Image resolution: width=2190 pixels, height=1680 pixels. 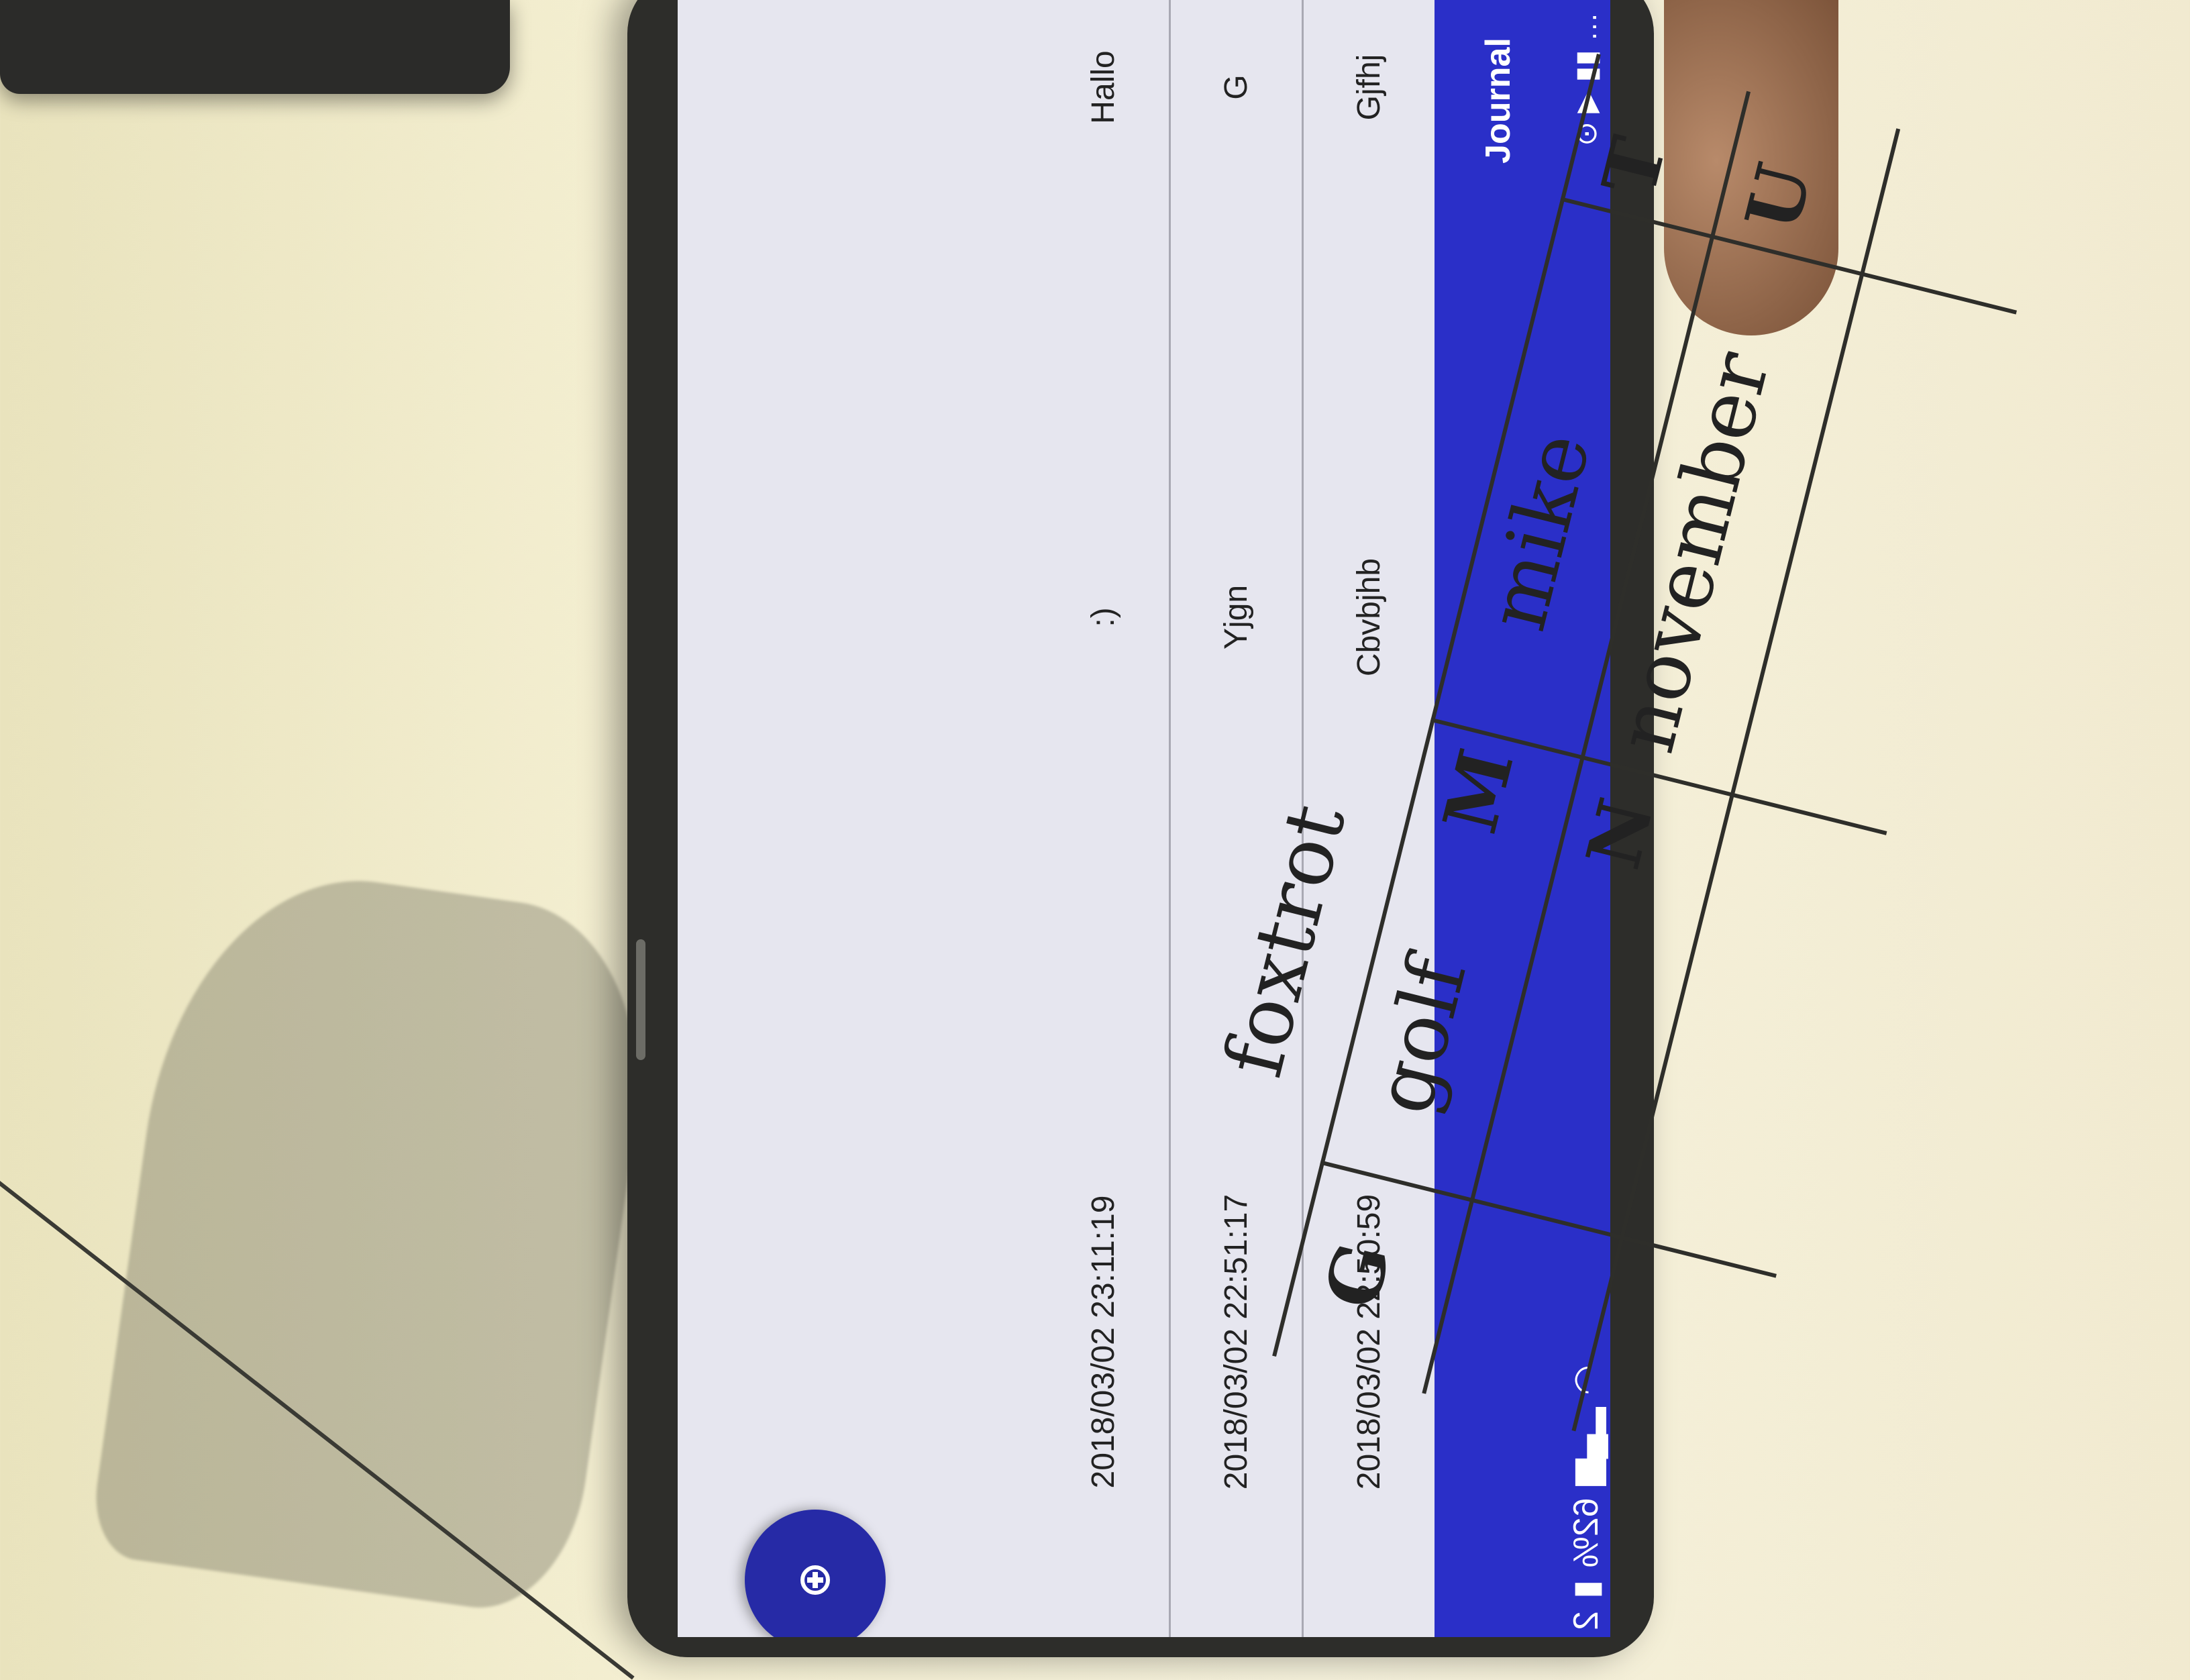 I want to click on word-golf: golf, so click(x=1421, y=1036).